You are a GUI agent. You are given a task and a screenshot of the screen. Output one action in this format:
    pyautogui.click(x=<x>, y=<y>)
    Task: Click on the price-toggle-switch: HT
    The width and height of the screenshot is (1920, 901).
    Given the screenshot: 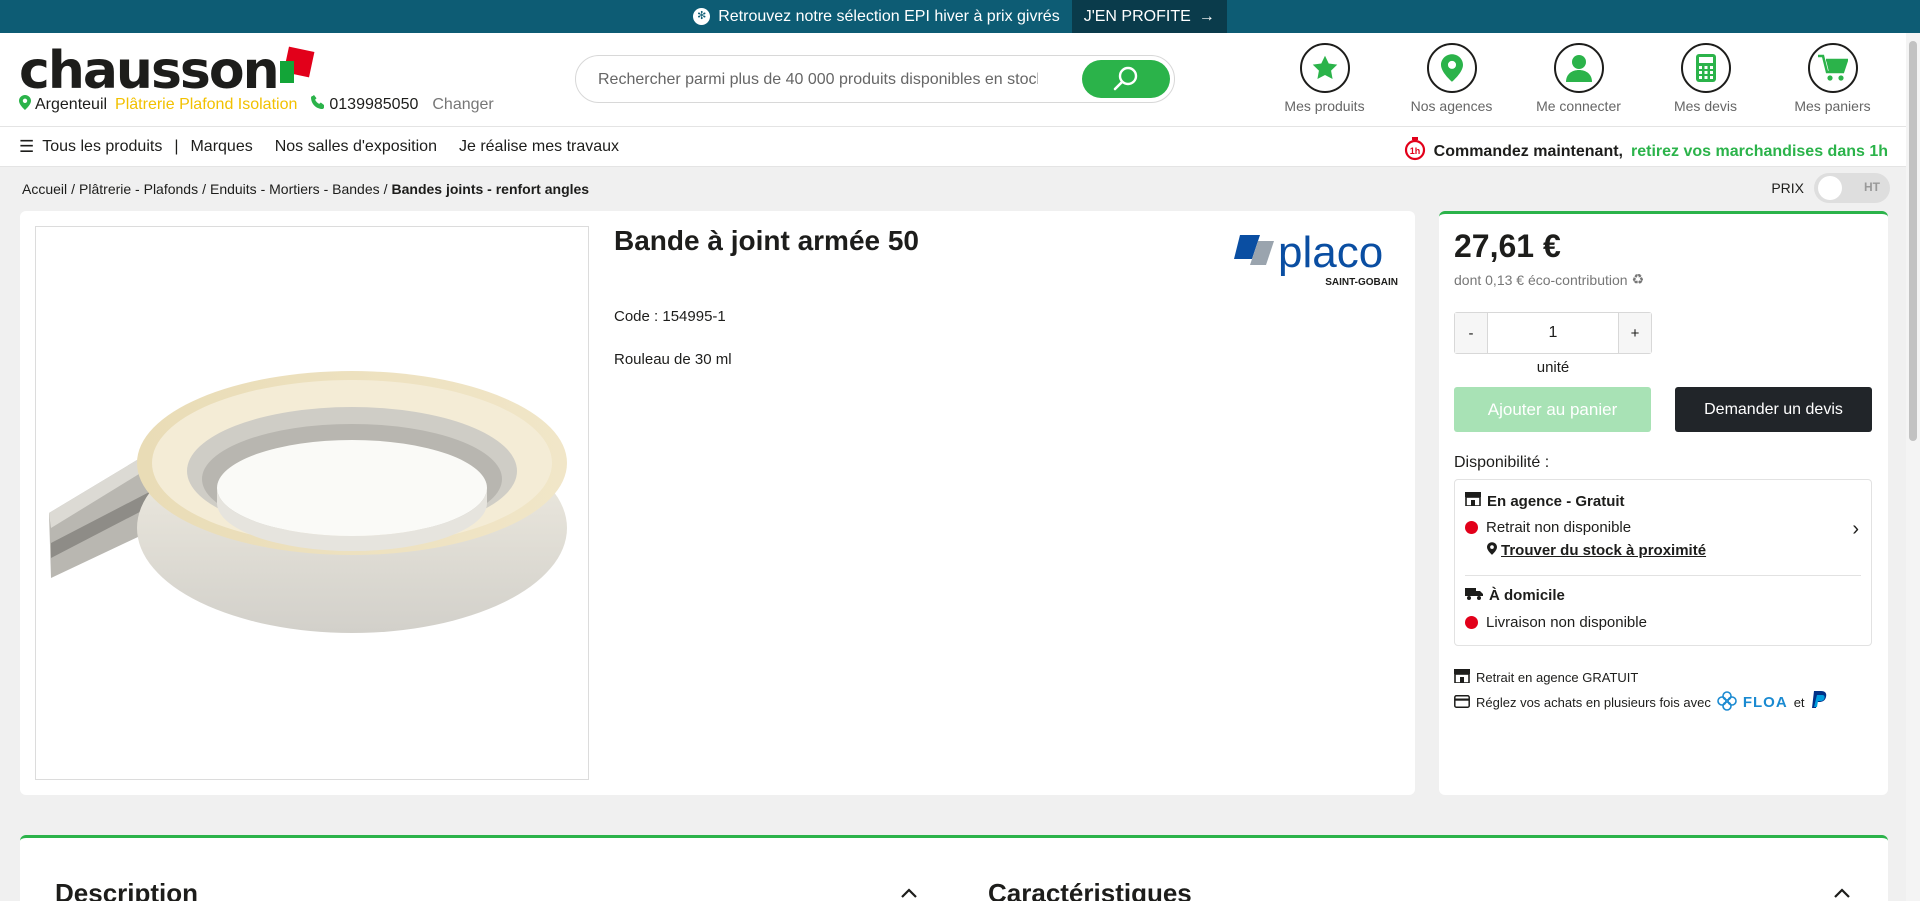 What is the action you would take?
    pyautogui.click(x=1852, y=188)
    